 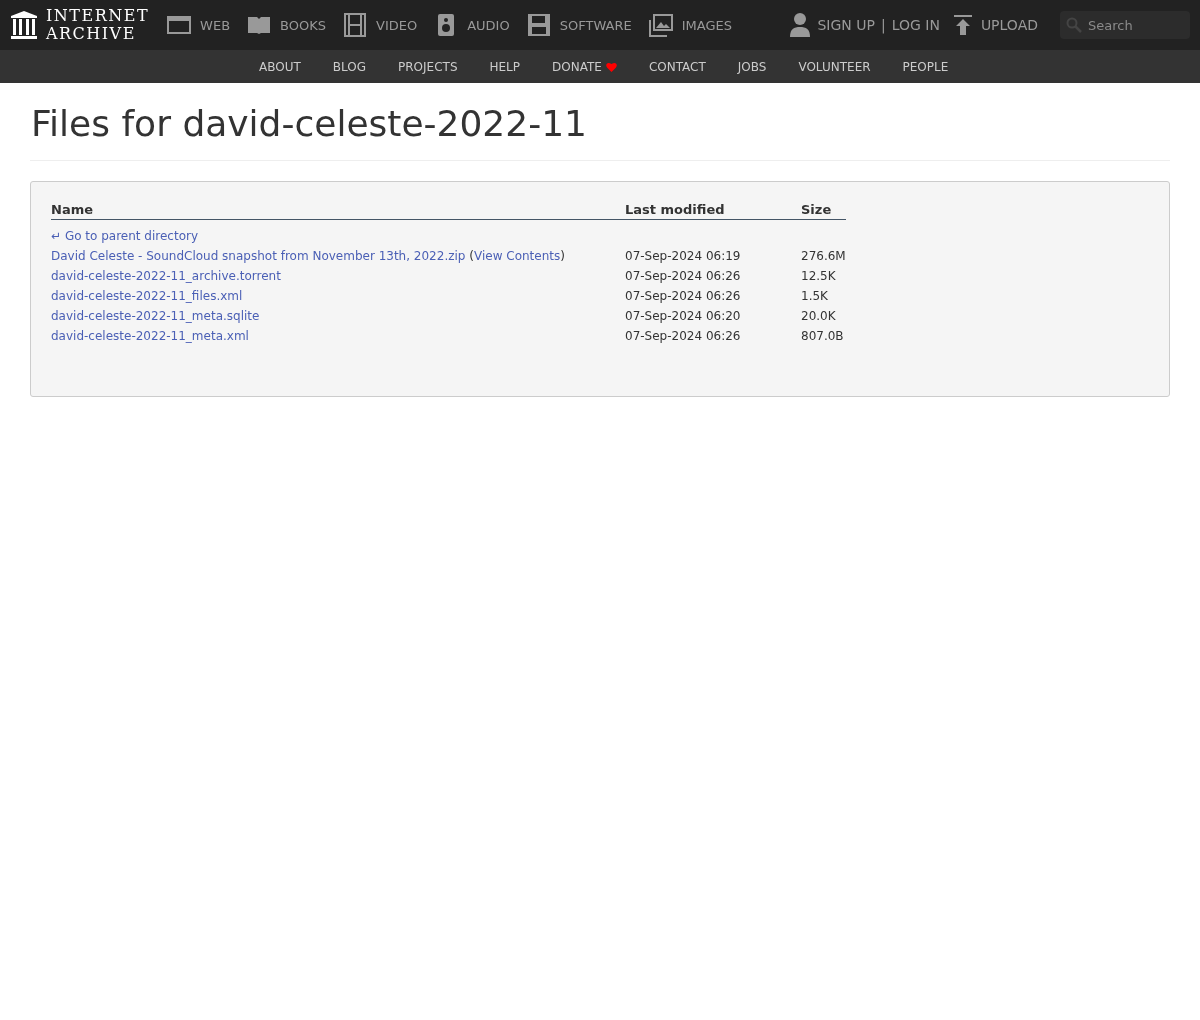 I want to click on sub-nav-link: JOBS, so click(x=752, y=66).